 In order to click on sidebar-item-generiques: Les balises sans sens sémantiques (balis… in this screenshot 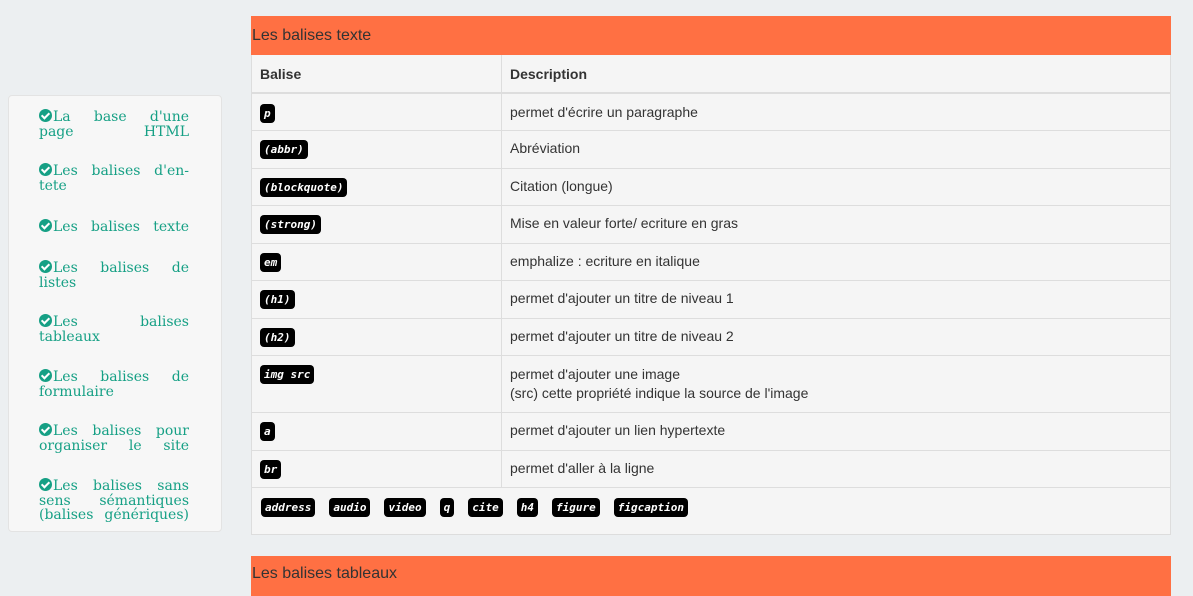, I will do `click(114, 500)`.